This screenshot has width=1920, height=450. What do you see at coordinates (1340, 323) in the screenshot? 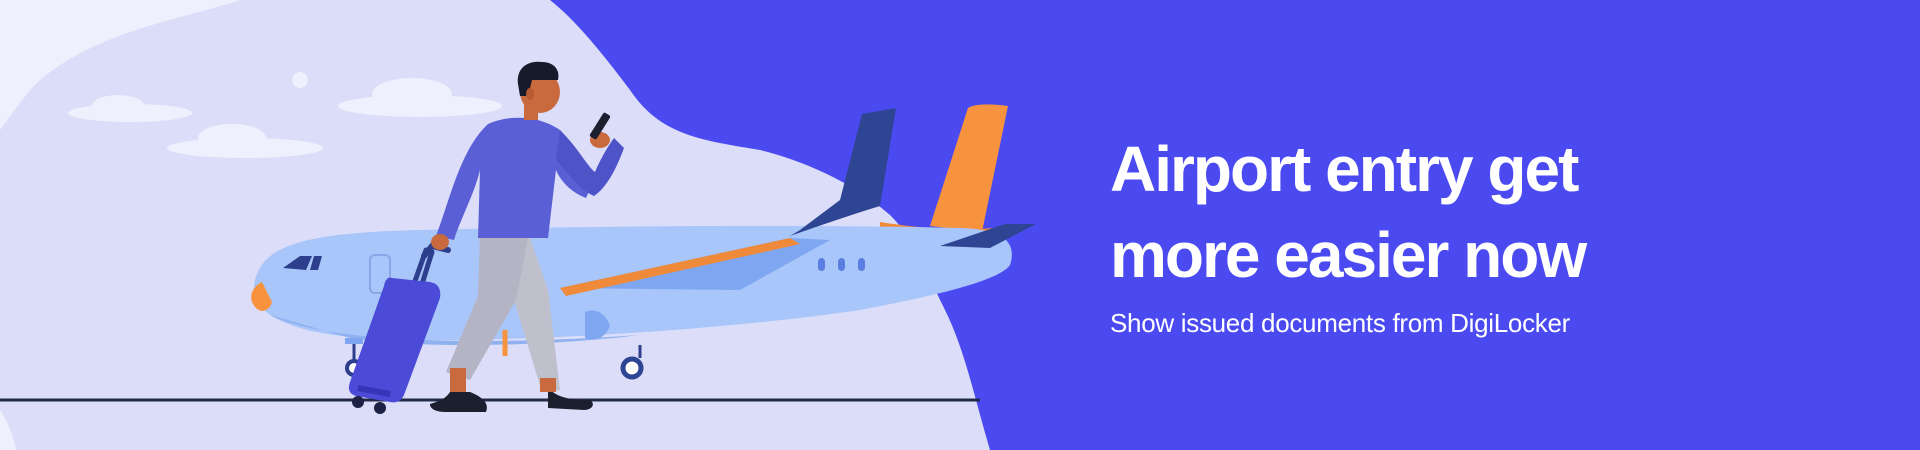
I see `subtitle: Show issued documents from DigiLocker` at bounding box center [1340, 323].